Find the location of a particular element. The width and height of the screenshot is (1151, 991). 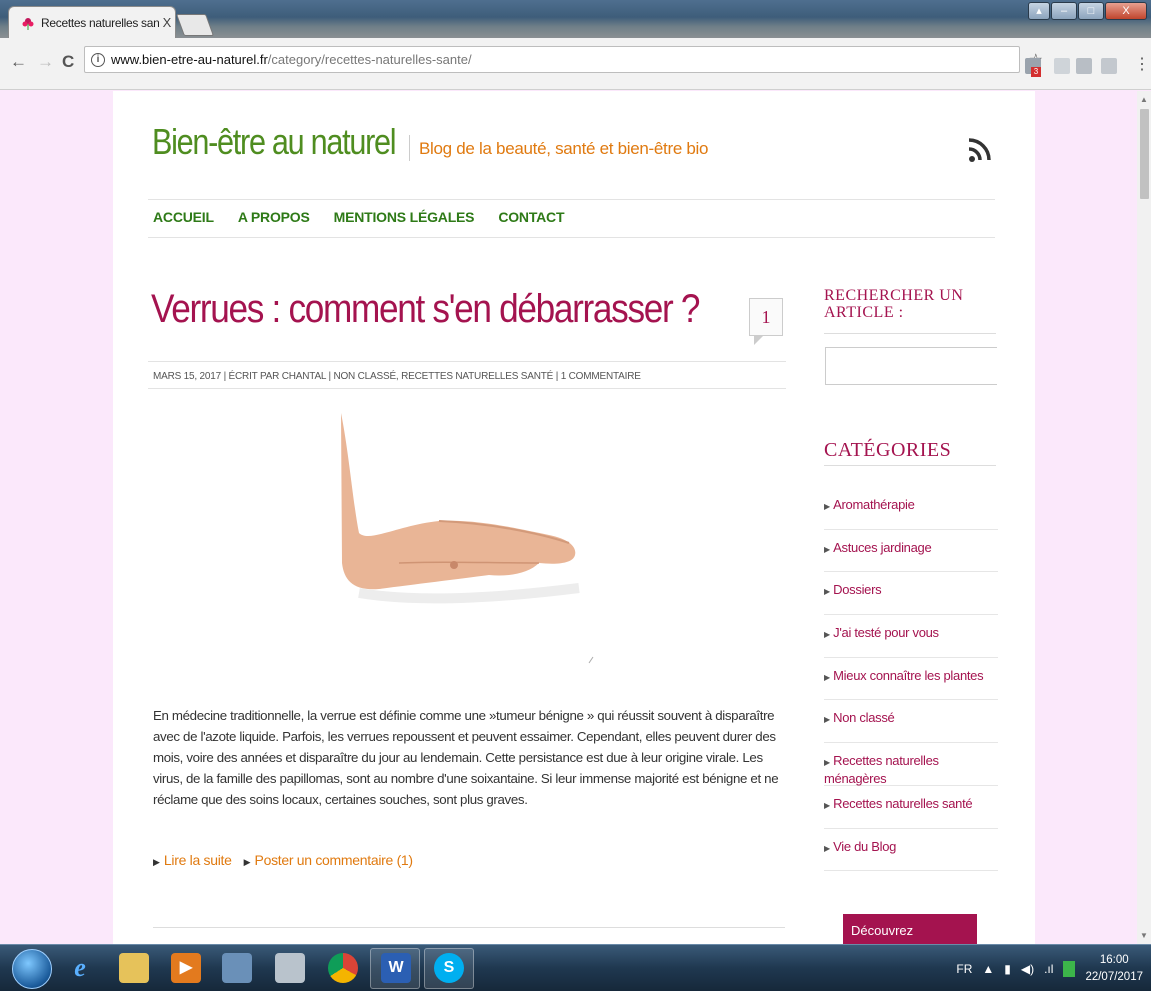

list-item: ▶ Vie du Blog is located at coordinates (911, 850).